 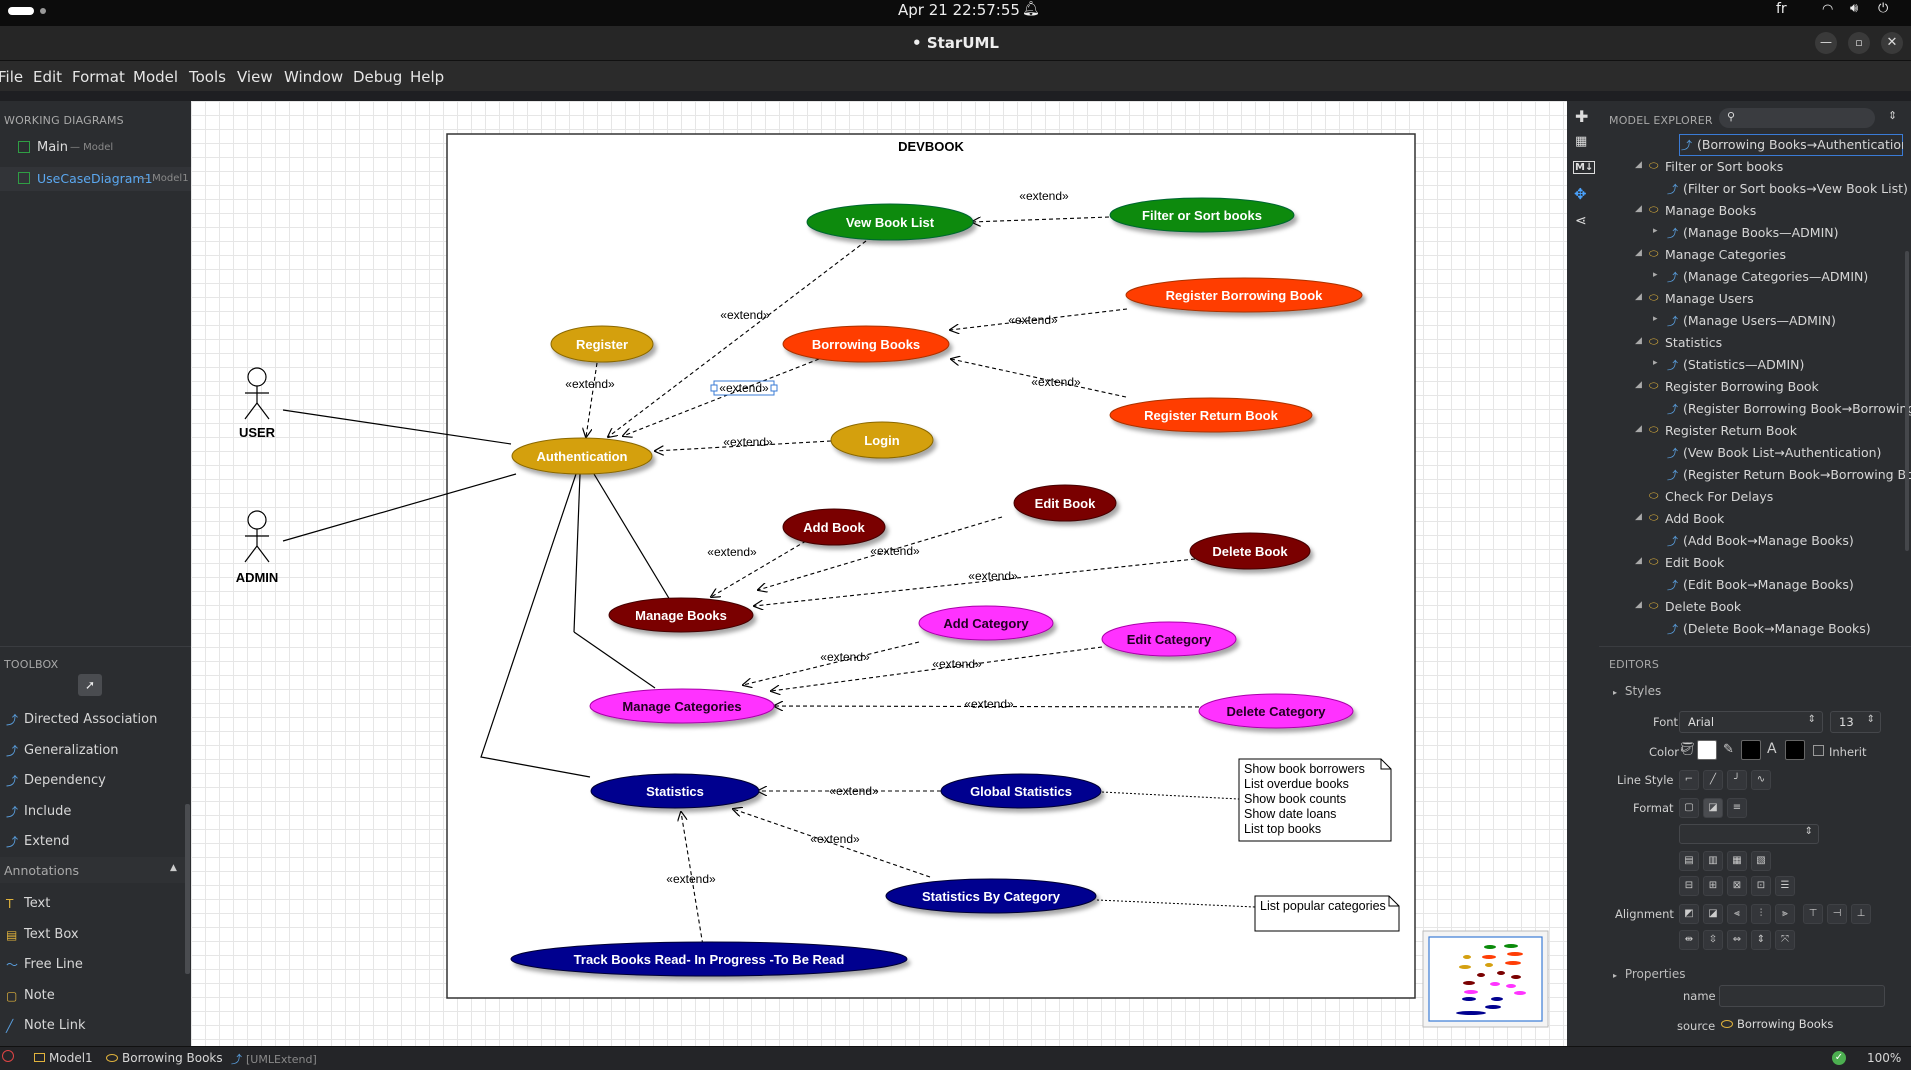 What do you see at coordinates (1785, 940) in the screenshot?
I see `set-size-equally-button: ⤧` at bounding box center [1785, 940].